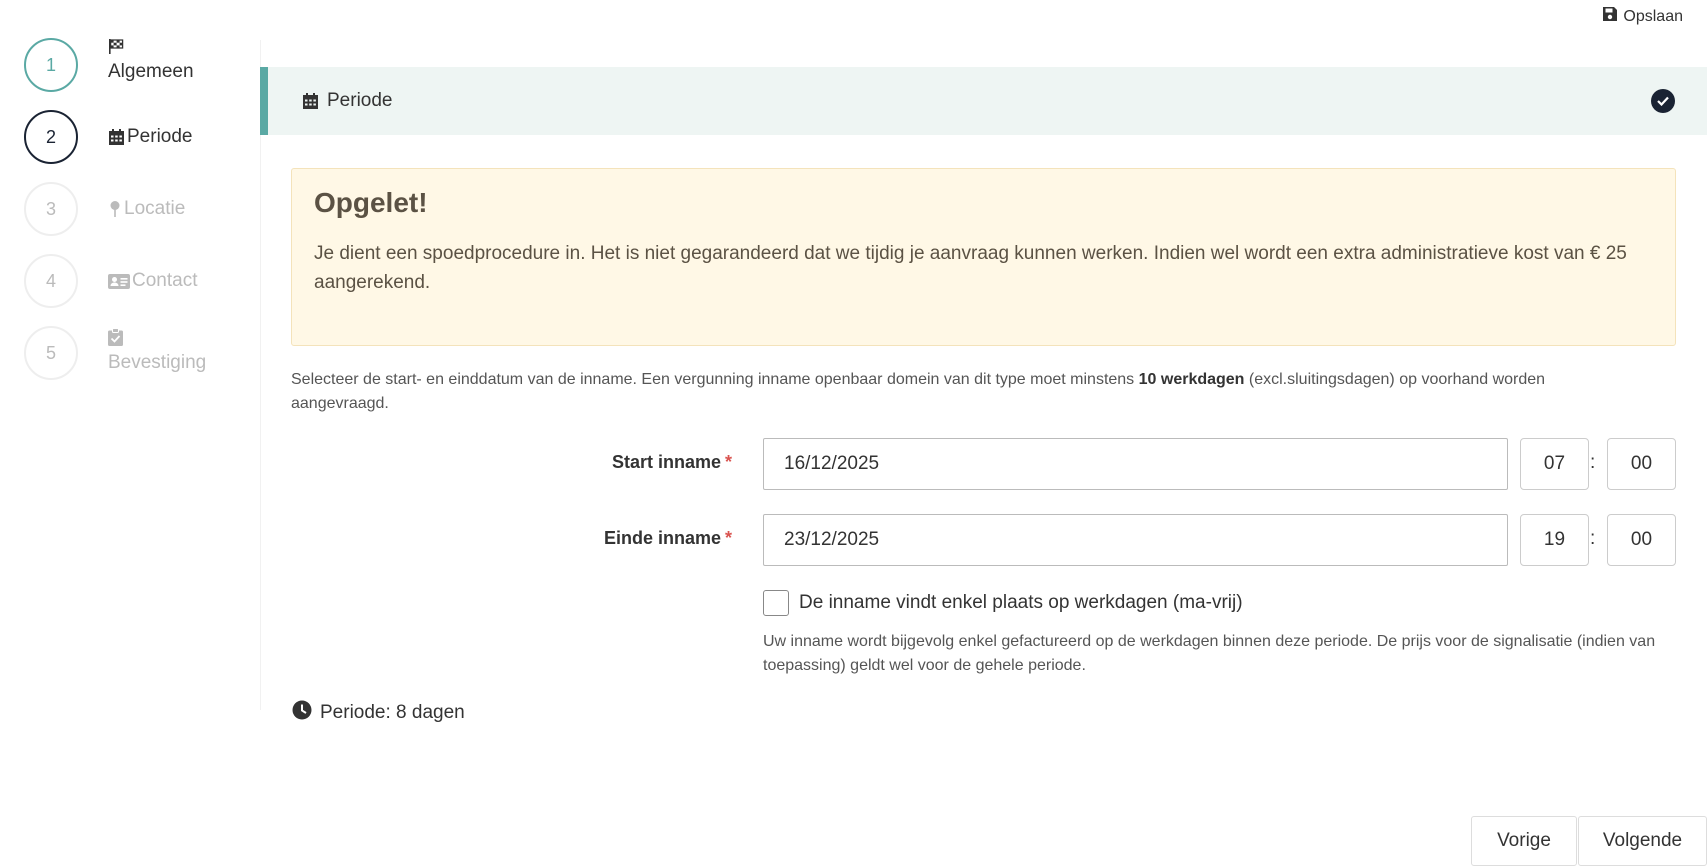  I want to click on start-hour-input: 07, so click(1554, 464).